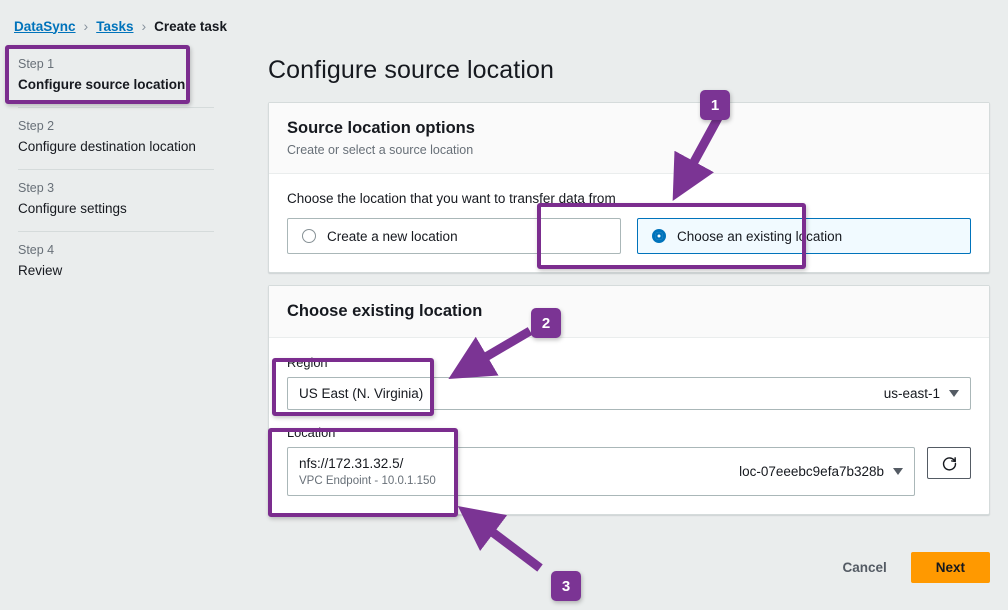 Image resolution: width=1008 pixels, height=610 pixels. What do you see at coordinates (385, 311) in the screenshot?
I see `existing-card-heading: Choose existing location` at bounding box center [385, 311].